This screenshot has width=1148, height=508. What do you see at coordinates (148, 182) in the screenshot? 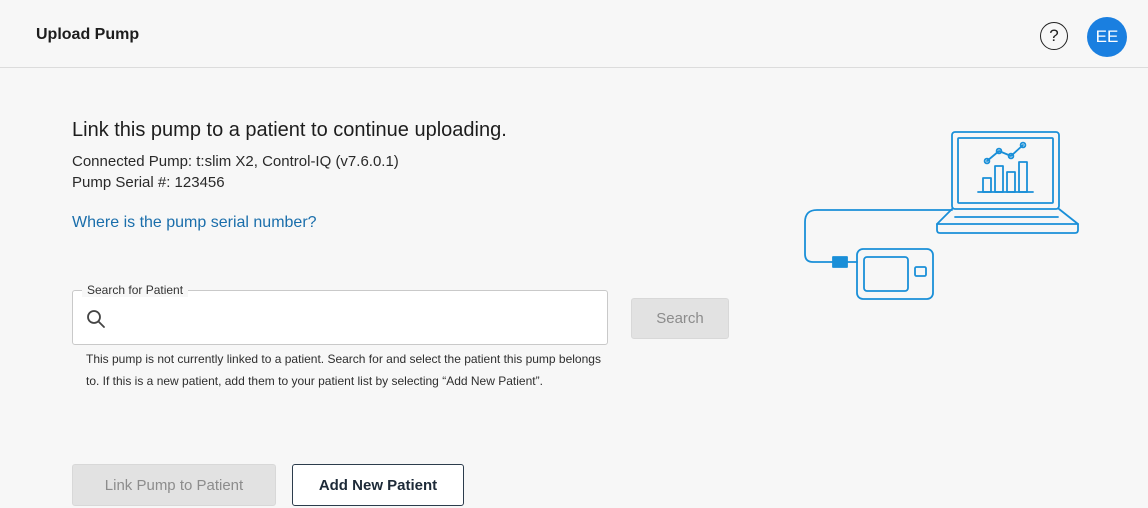
I see `pump-serial-text: Pump Serial #: 123456` at bounding box center [148, 182].